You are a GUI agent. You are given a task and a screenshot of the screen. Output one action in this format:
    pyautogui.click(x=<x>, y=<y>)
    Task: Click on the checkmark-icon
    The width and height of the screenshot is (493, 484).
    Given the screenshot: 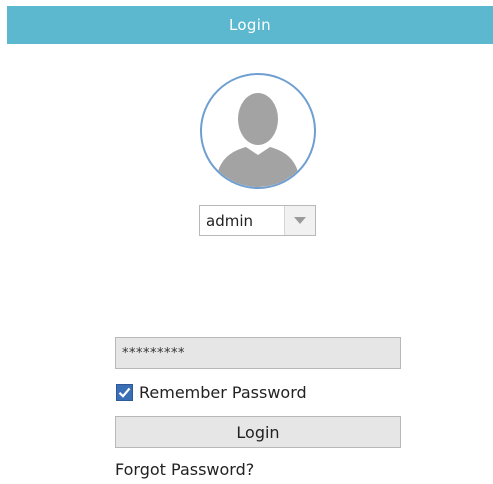 What is the action you would take?
    pyautogui.click(x=124, y=392)
    